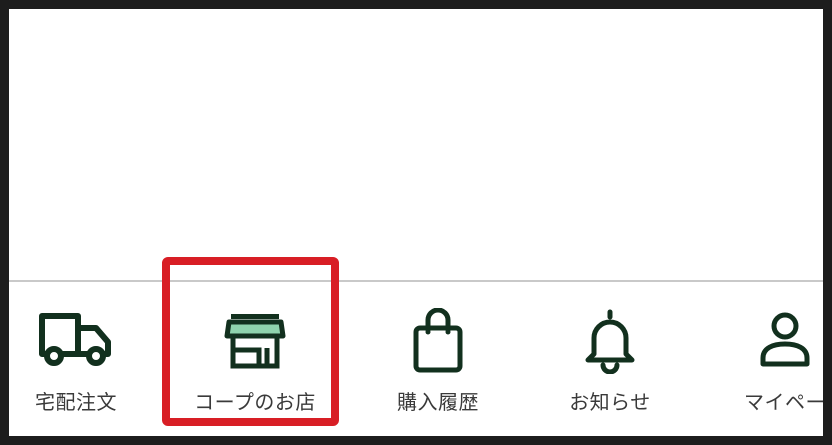 The image size is (832, 445). I want to click on user-icon, so click(784, 341).